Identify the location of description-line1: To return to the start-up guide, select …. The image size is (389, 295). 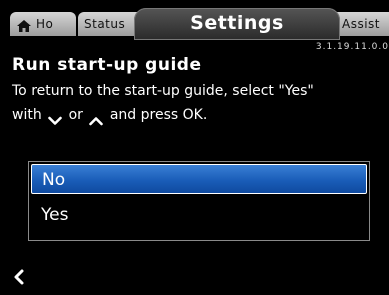
(163, 91).